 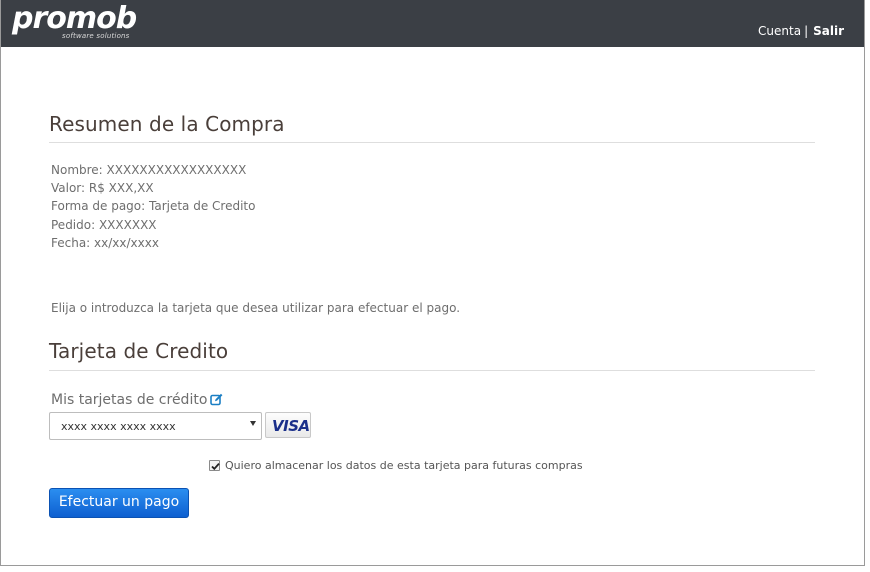 What do you see at coordinates (253, 423) in the screenshot?
I see `chevron-down-icon` at bounding box center [253, 423].